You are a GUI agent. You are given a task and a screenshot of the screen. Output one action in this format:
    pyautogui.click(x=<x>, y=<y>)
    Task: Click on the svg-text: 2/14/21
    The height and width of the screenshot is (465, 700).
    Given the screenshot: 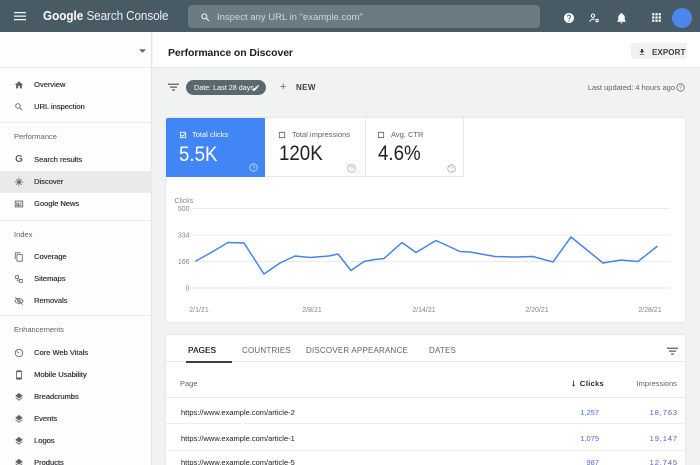 What is the action you would take?
    pyautogui.click(x=423, y=310)
    